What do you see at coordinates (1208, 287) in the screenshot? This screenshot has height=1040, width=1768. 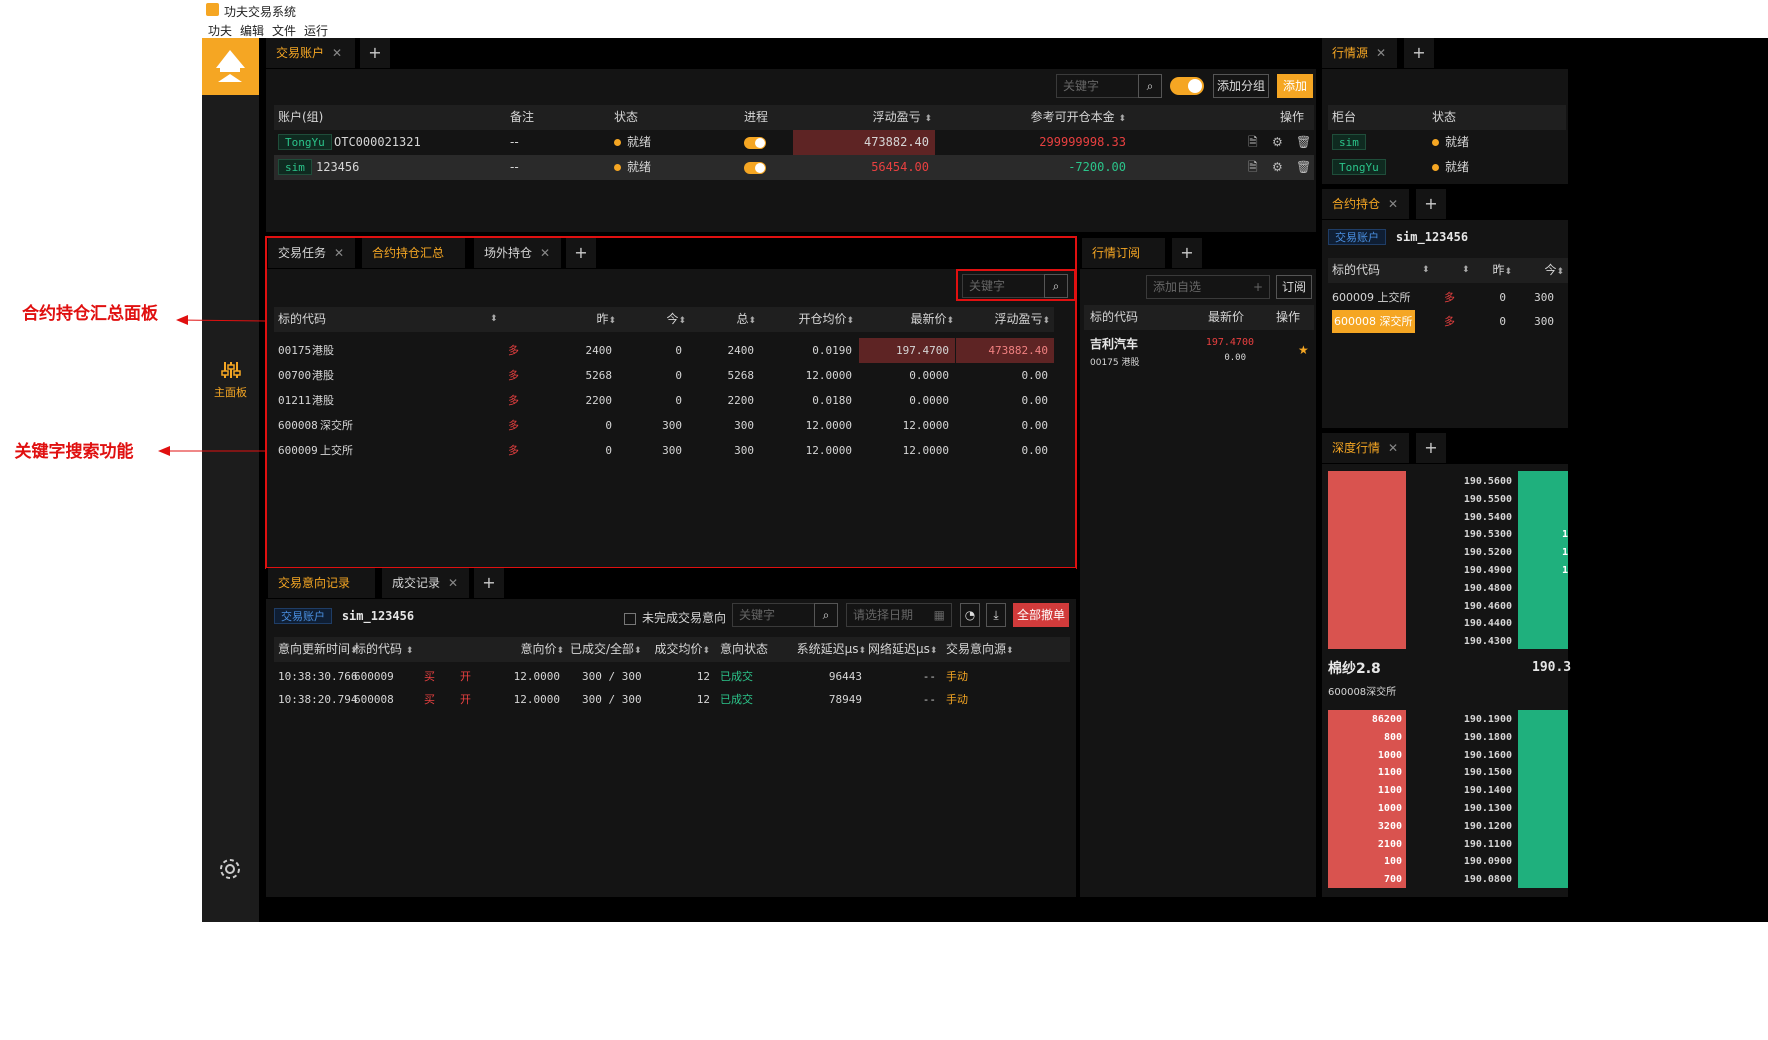 I see `add-watchlist-input: 添加自选 +` at bounding box center [1208, 287].